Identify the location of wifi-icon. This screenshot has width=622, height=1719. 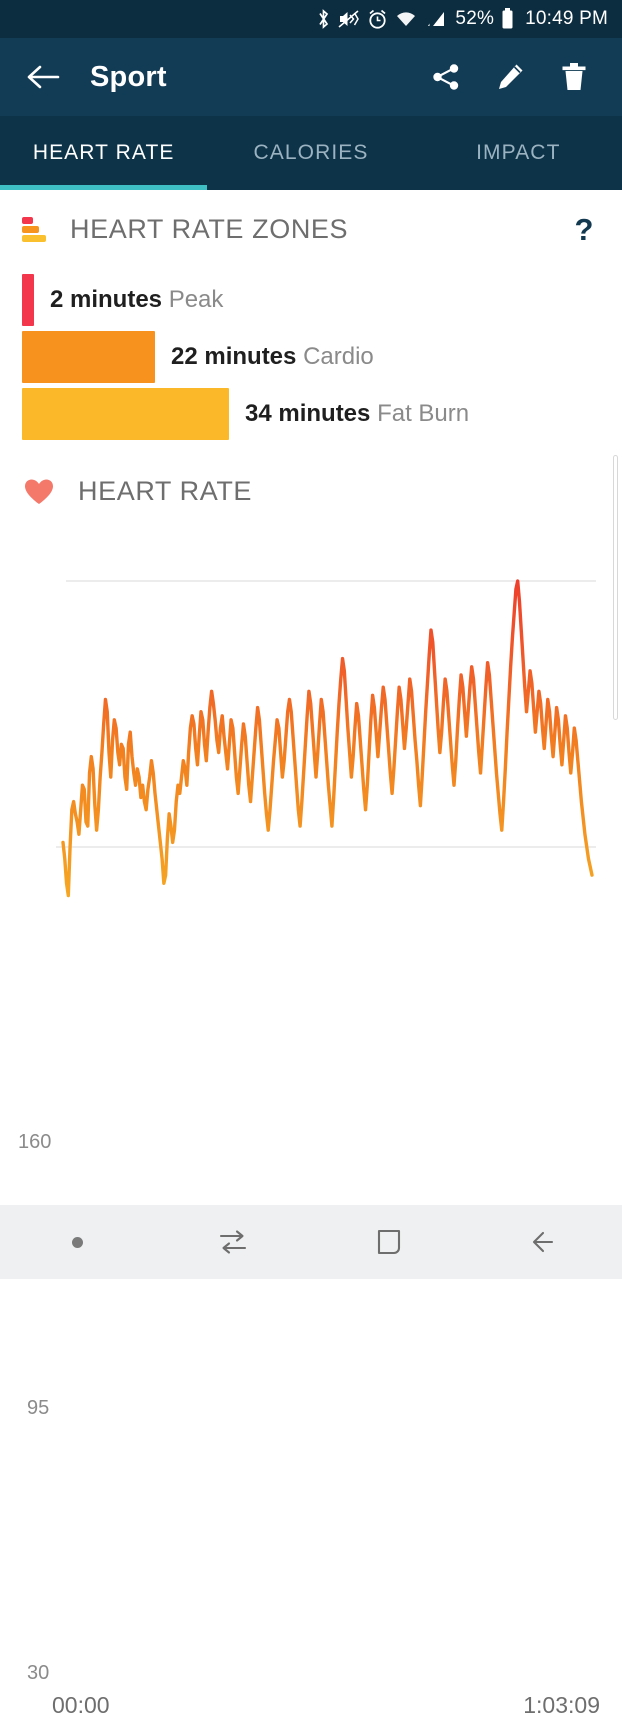
(407, 19).